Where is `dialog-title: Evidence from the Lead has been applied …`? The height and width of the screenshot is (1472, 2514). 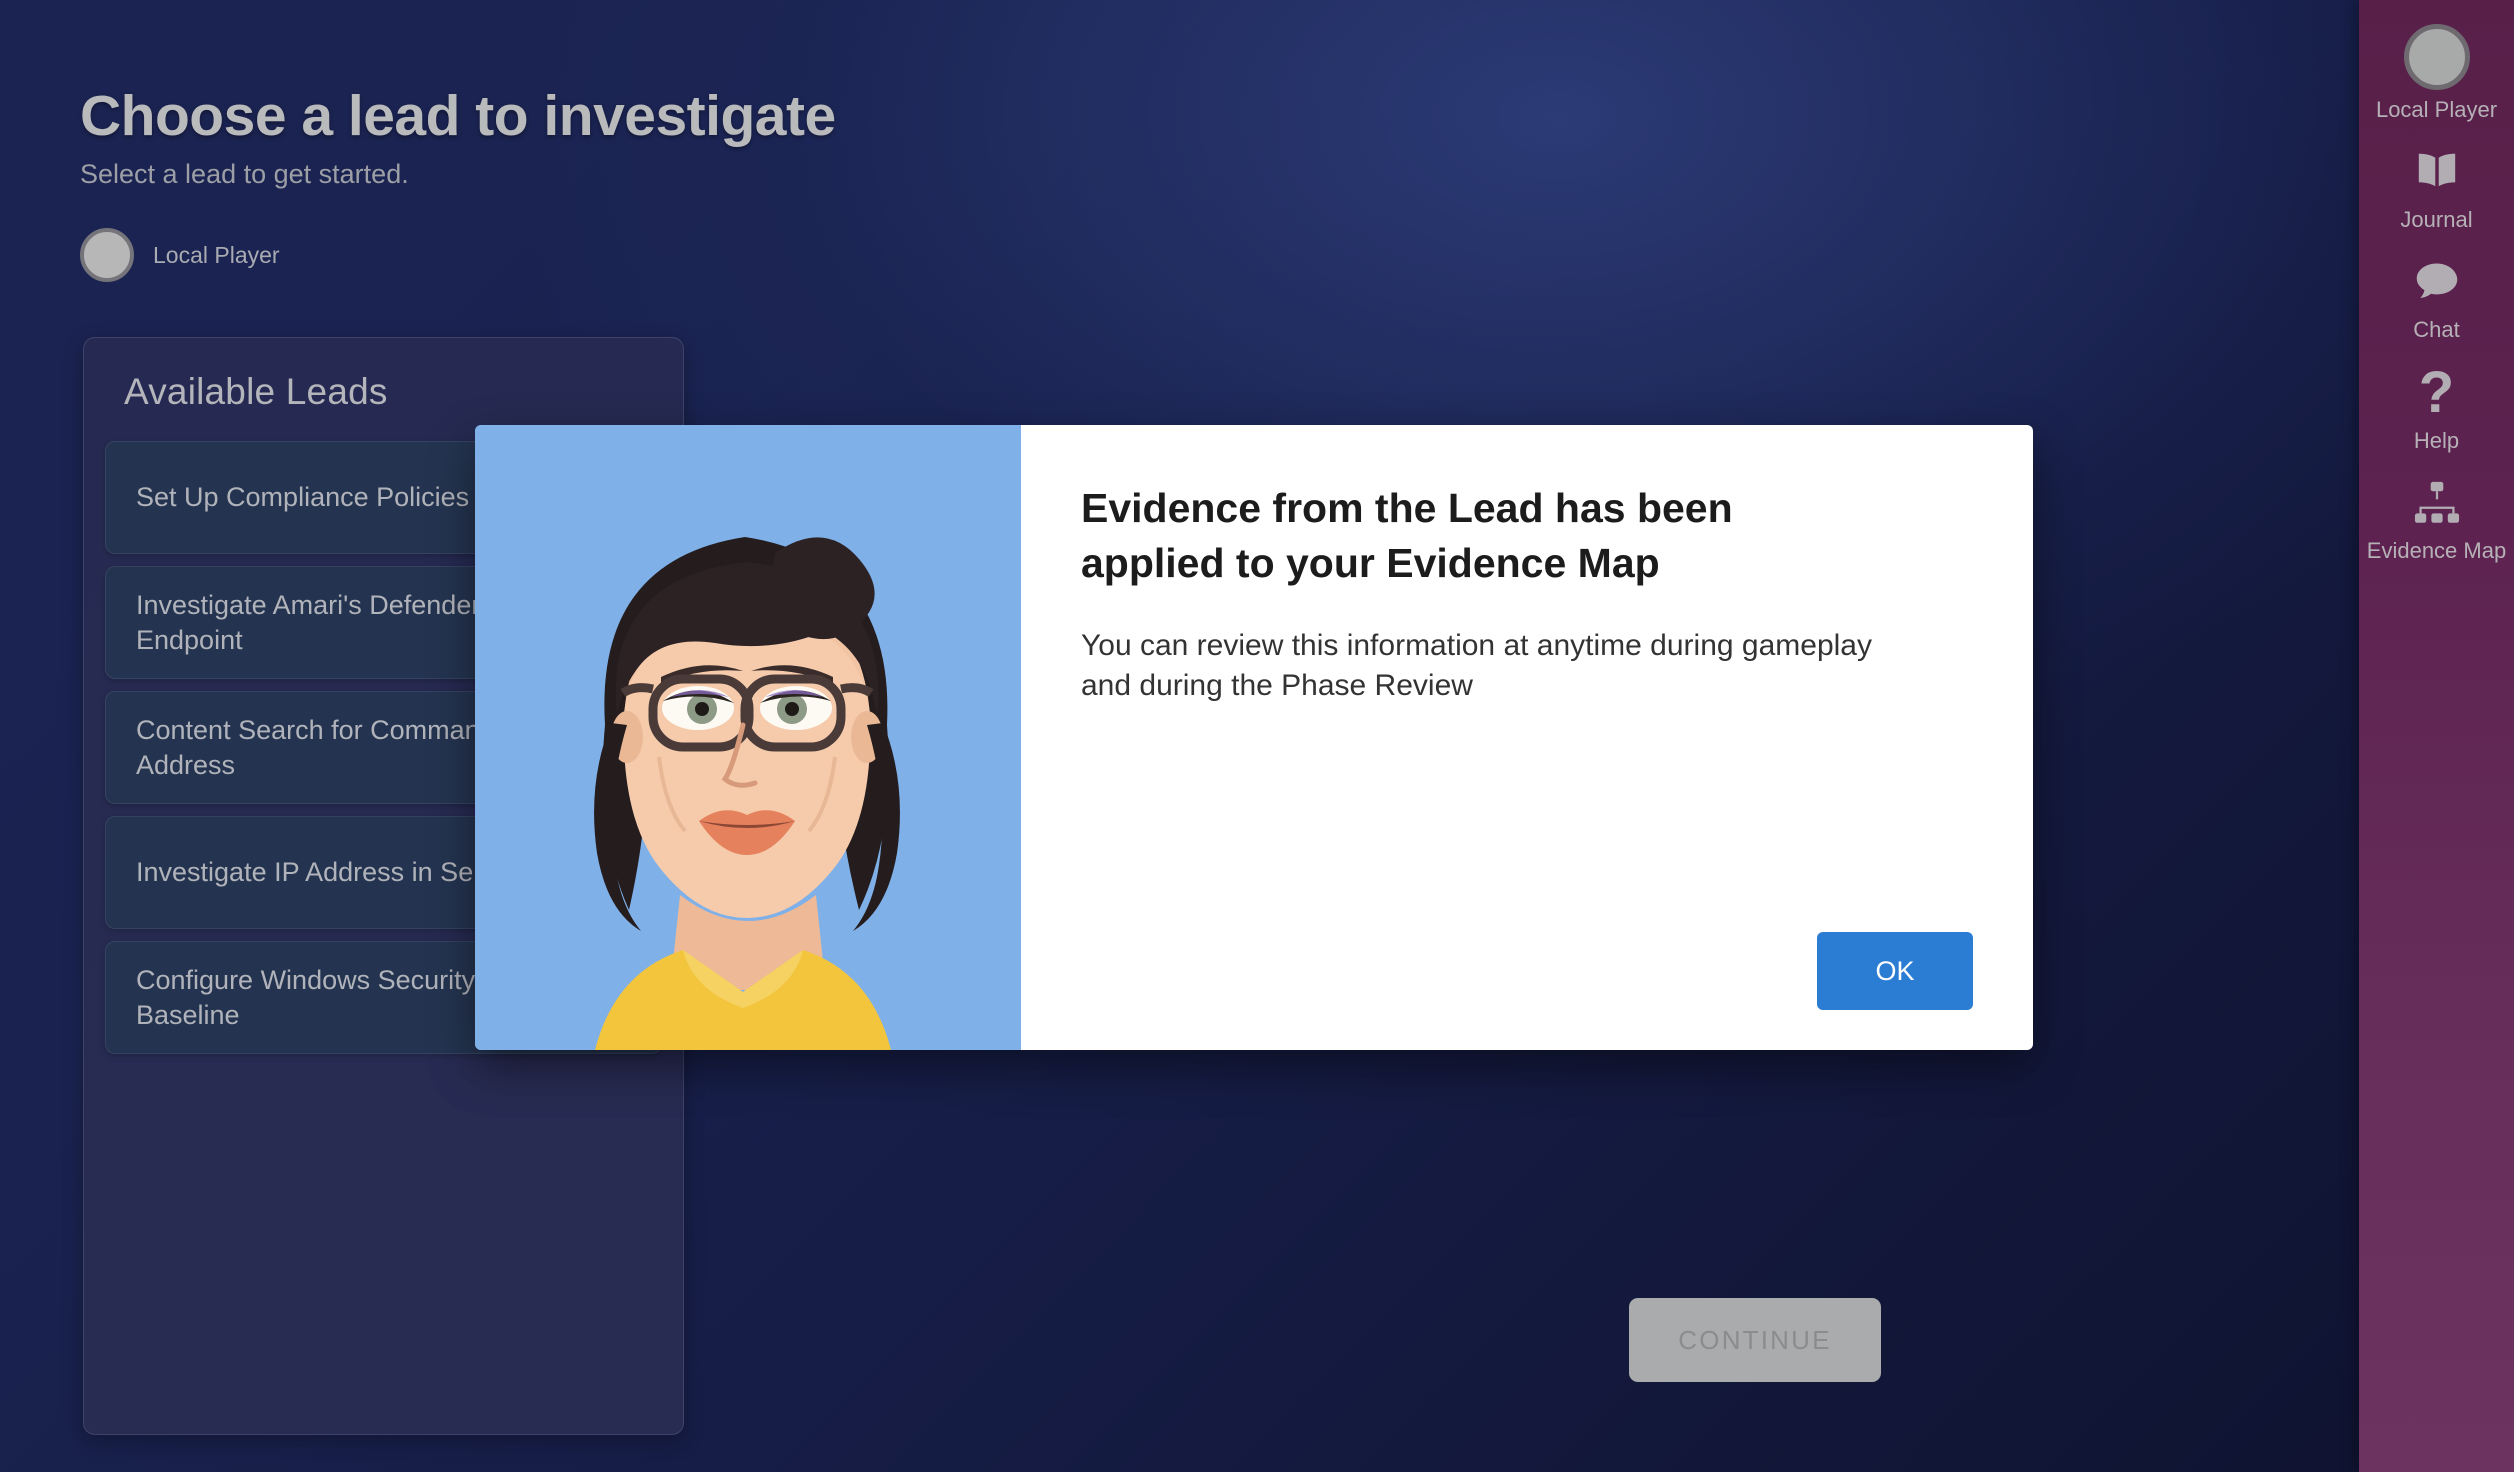
dialog-title: Evidence from the Lead has been applied … is located at coordinates (1407, 535).